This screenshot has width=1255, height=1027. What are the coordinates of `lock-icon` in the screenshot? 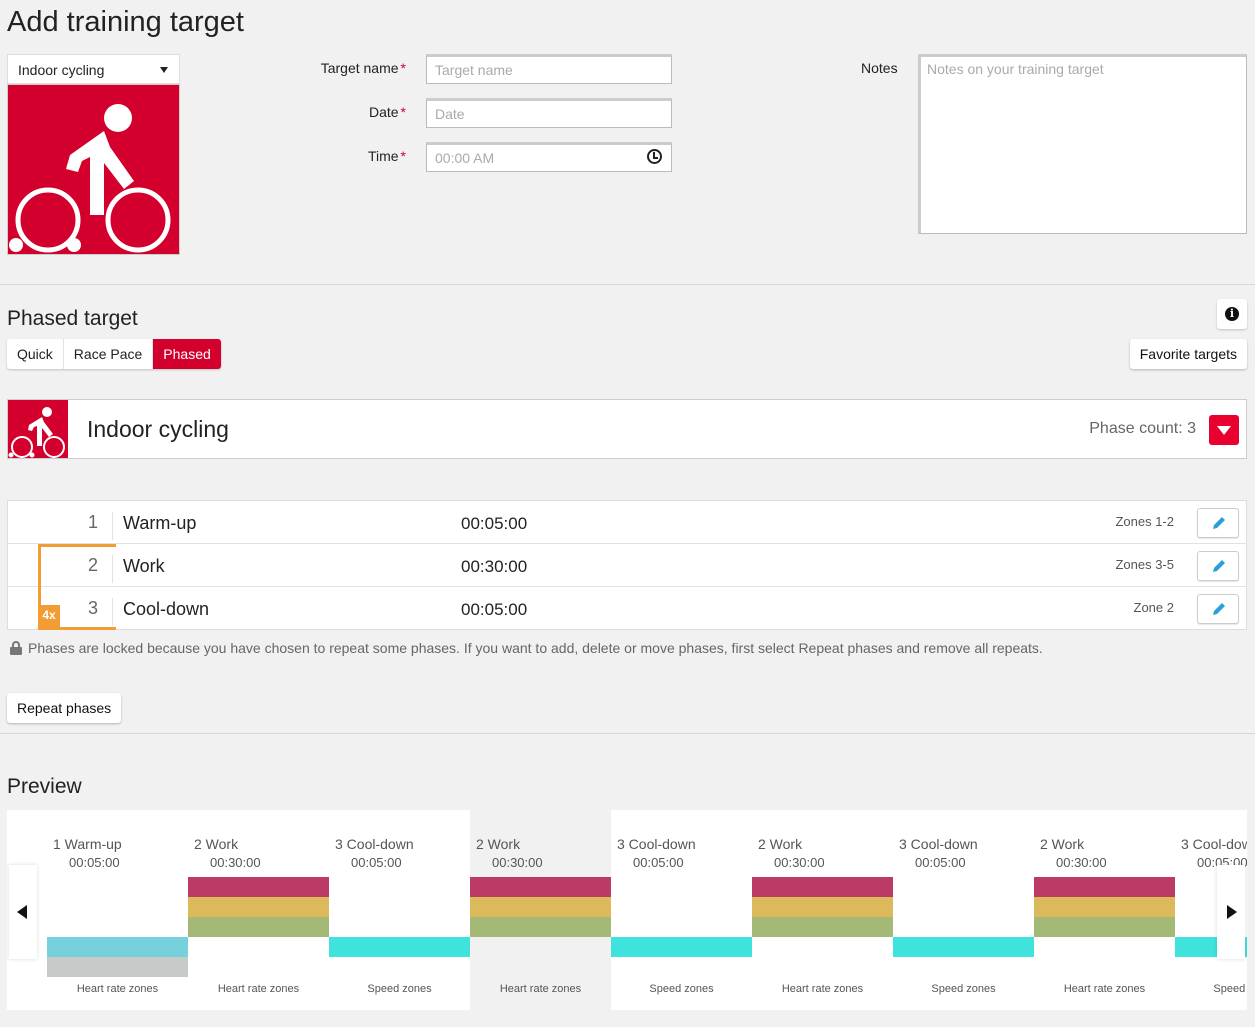 It's located at (16, 648).